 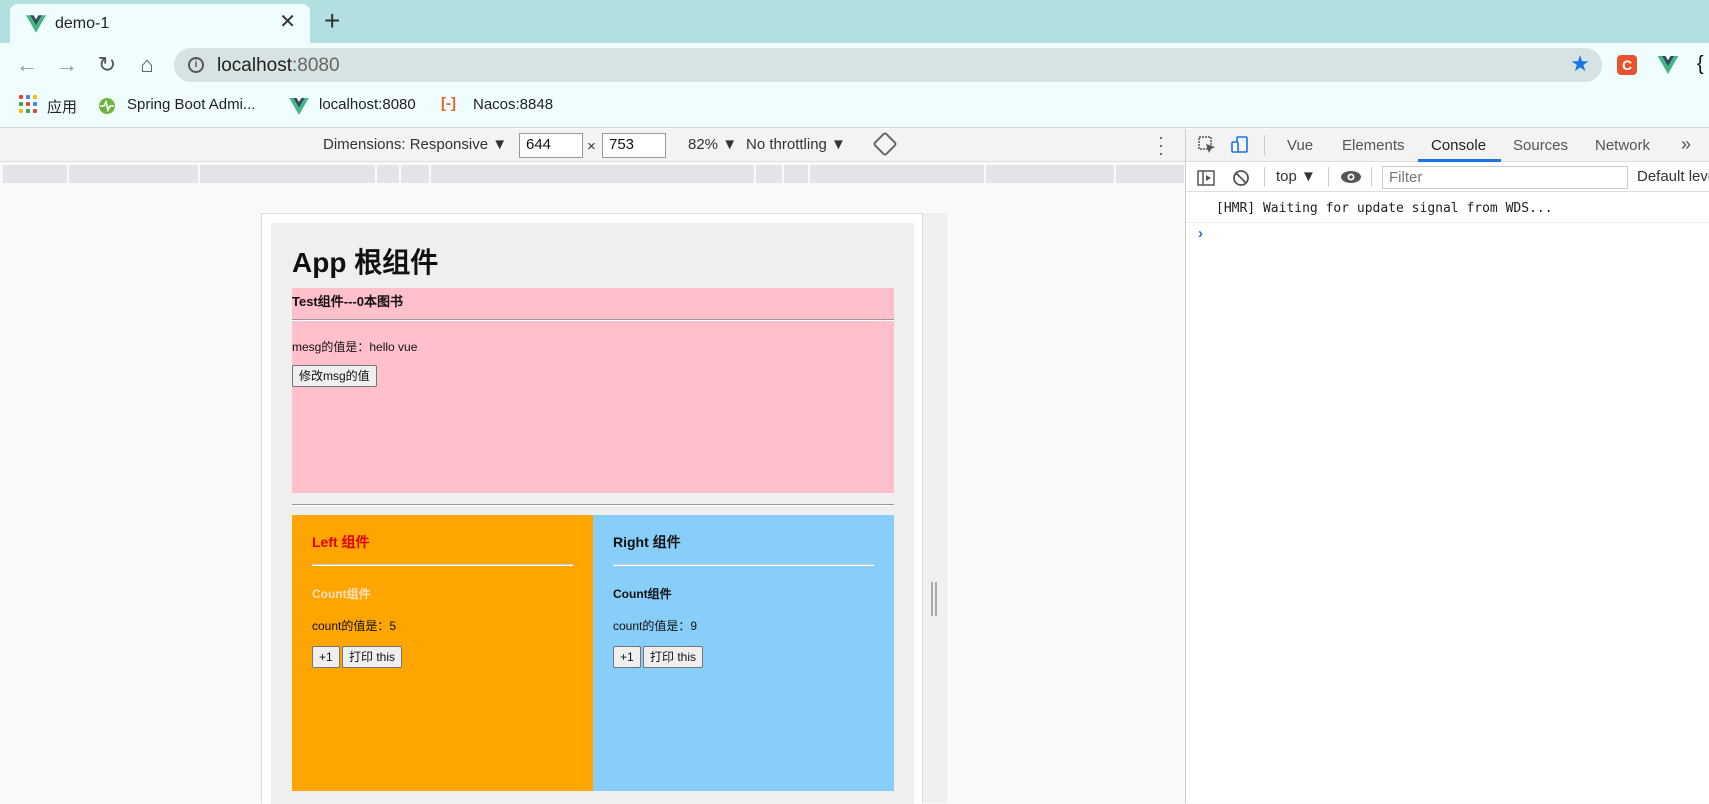 What do you see at coordinates (1458, 145) in the screenshot?
I see `tab-console: Console` at bounding box center [1458, 145].